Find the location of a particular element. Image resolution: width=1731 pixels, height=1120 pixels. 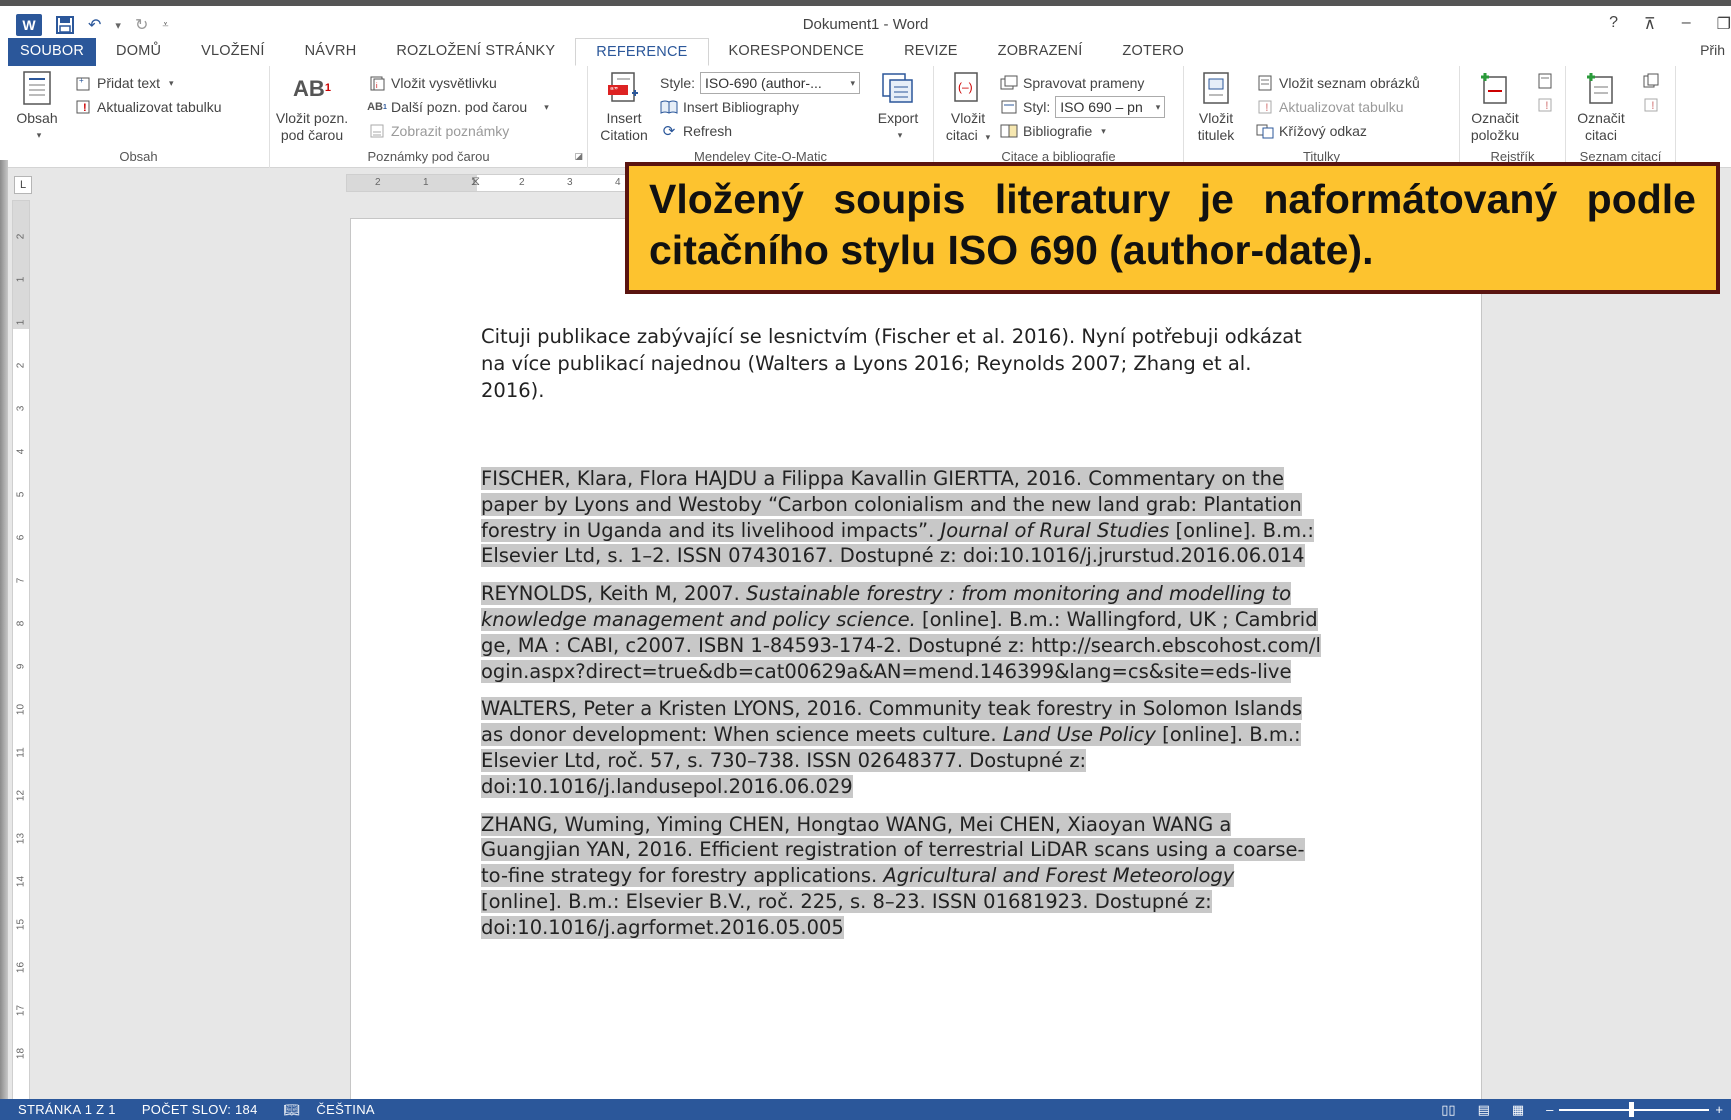

insert-footnote-button: AB 1 Vložit pozn. pod čarou is located at coordinates (312, 107).